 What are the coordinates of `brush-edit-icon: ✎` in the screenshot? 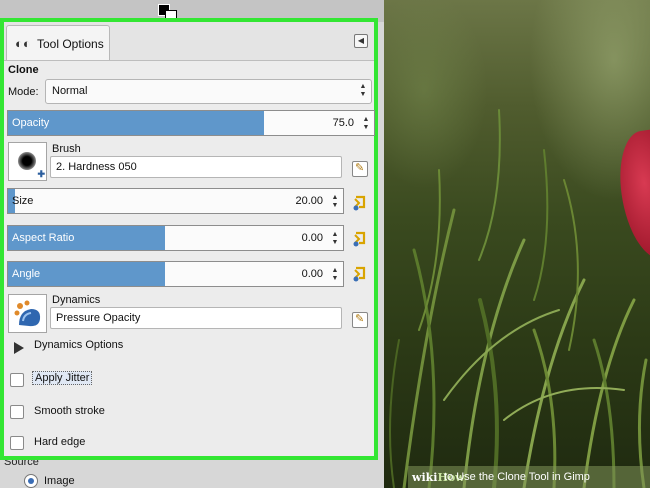 It's located at (360, 169).